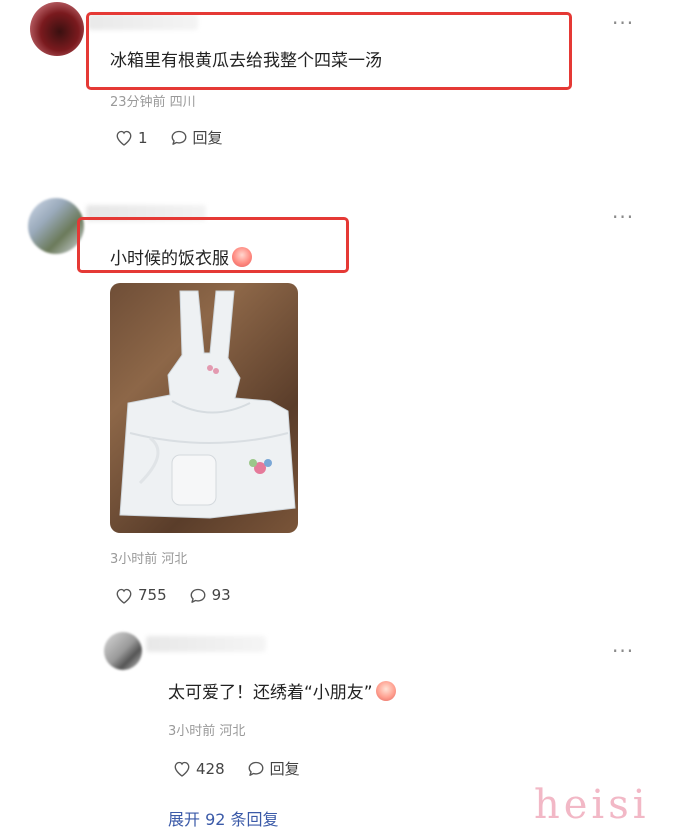 This screenshot has height=836, width=679. Describe the element at coordinates (152, 595) in the screenshot. I see `like-count: 755` at that location.